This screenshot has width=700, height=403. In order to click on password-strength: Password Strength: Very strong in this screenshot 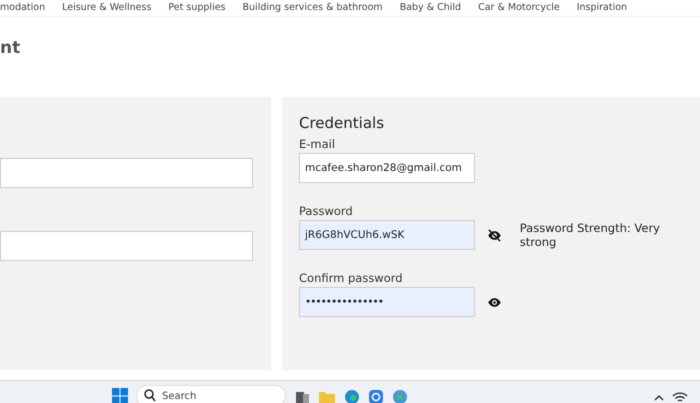, I will do `click(590, 235)`.